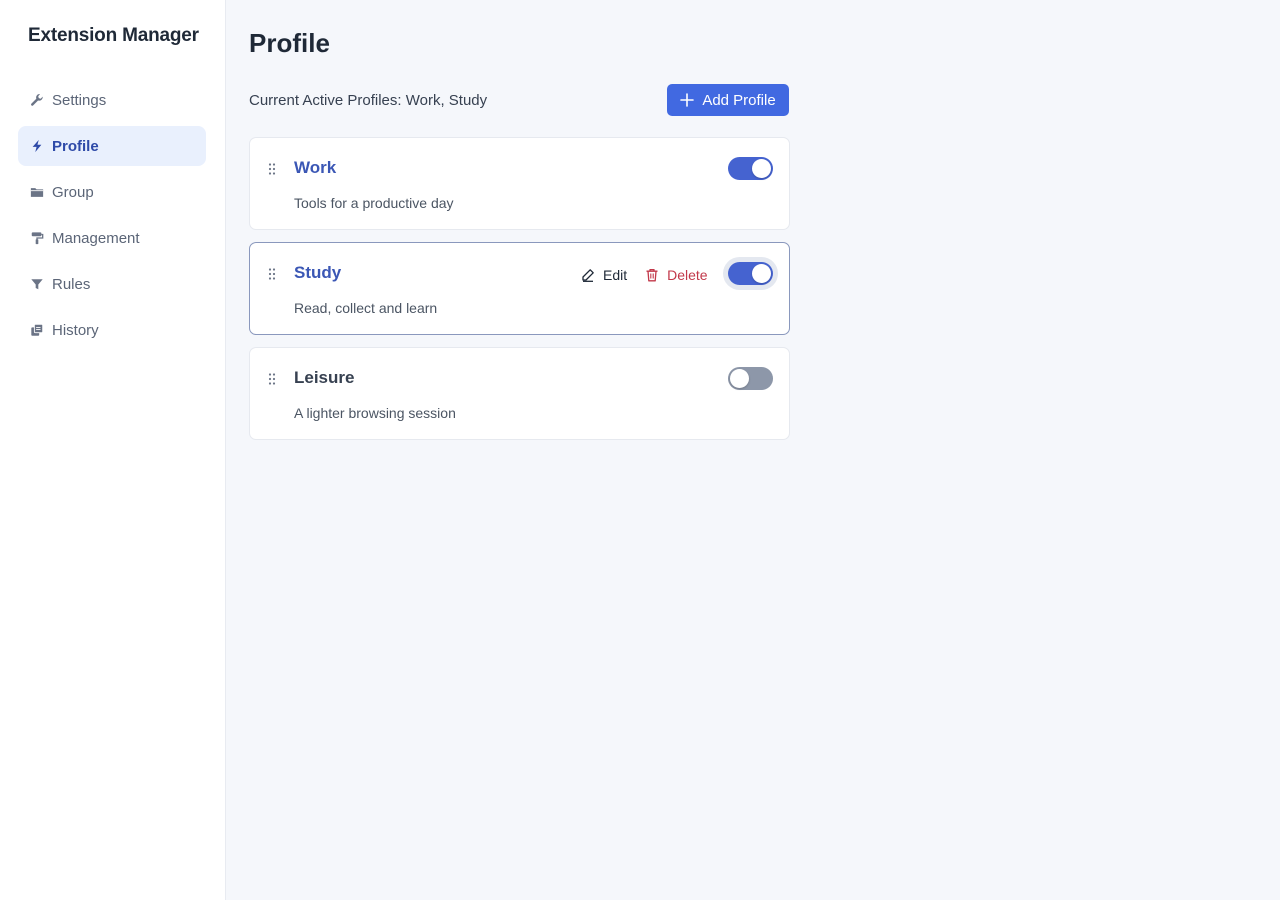 This screenshot has height=900, width=1280. I want to click on profile-name: Leisure, so click(324, 377).